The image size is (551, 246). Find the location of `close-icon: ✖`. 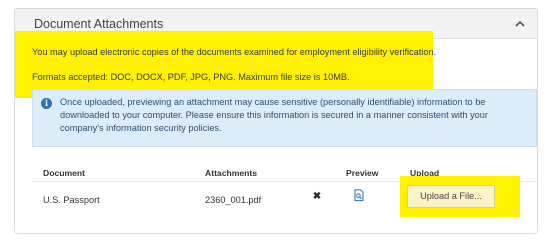

close-icon: ✖ is located at coordinates (317, 197).